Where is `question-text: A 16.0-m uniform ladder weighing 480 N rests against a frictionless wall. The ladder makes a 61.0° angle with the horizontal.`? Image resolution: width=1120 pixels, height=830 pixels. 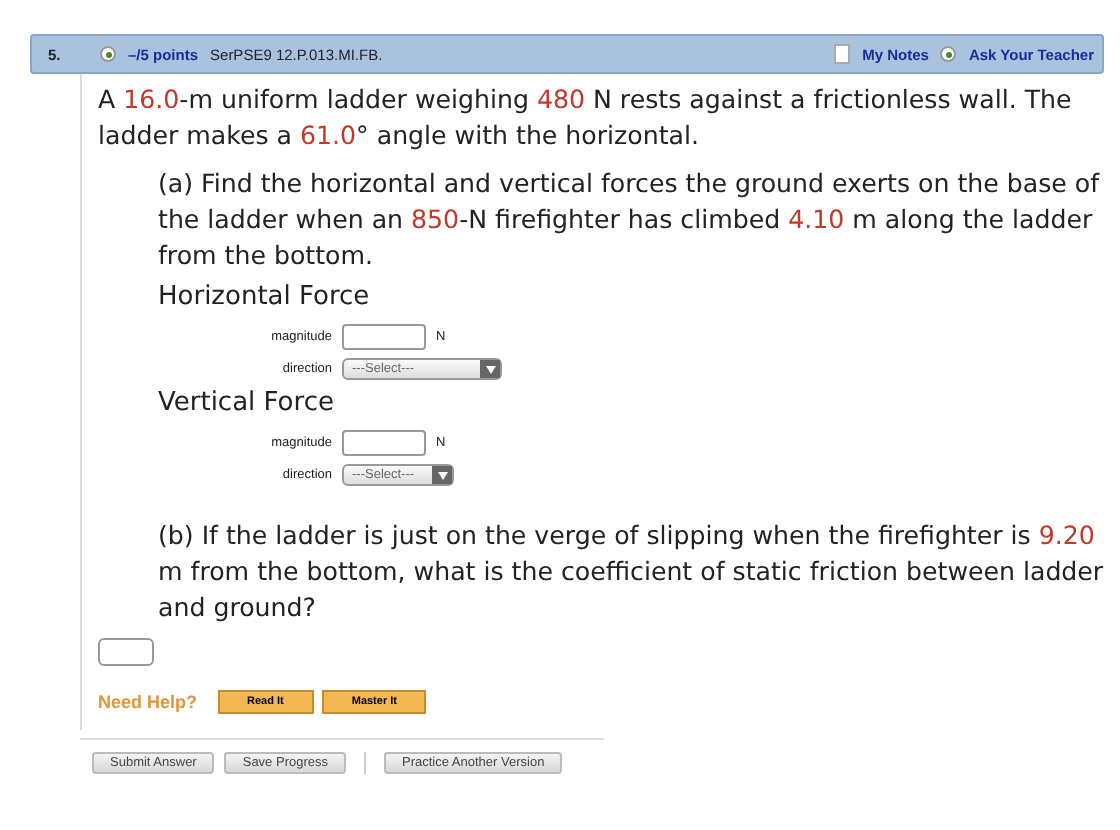 question-text: A 16.0-m uniform ladder weighing 480 N rests against a frictionless wall. The ladder makes a 61.0° angle with the horizontal. is located at coordinates (586, 118).